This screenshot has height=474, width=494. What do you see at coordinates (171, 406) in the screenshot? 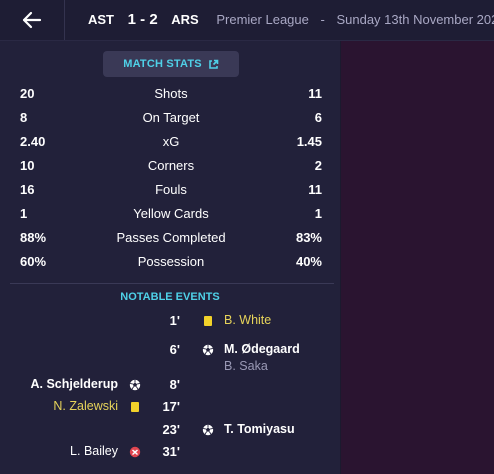
I see `event-minute: 17'` at bounding box center [171, 406].